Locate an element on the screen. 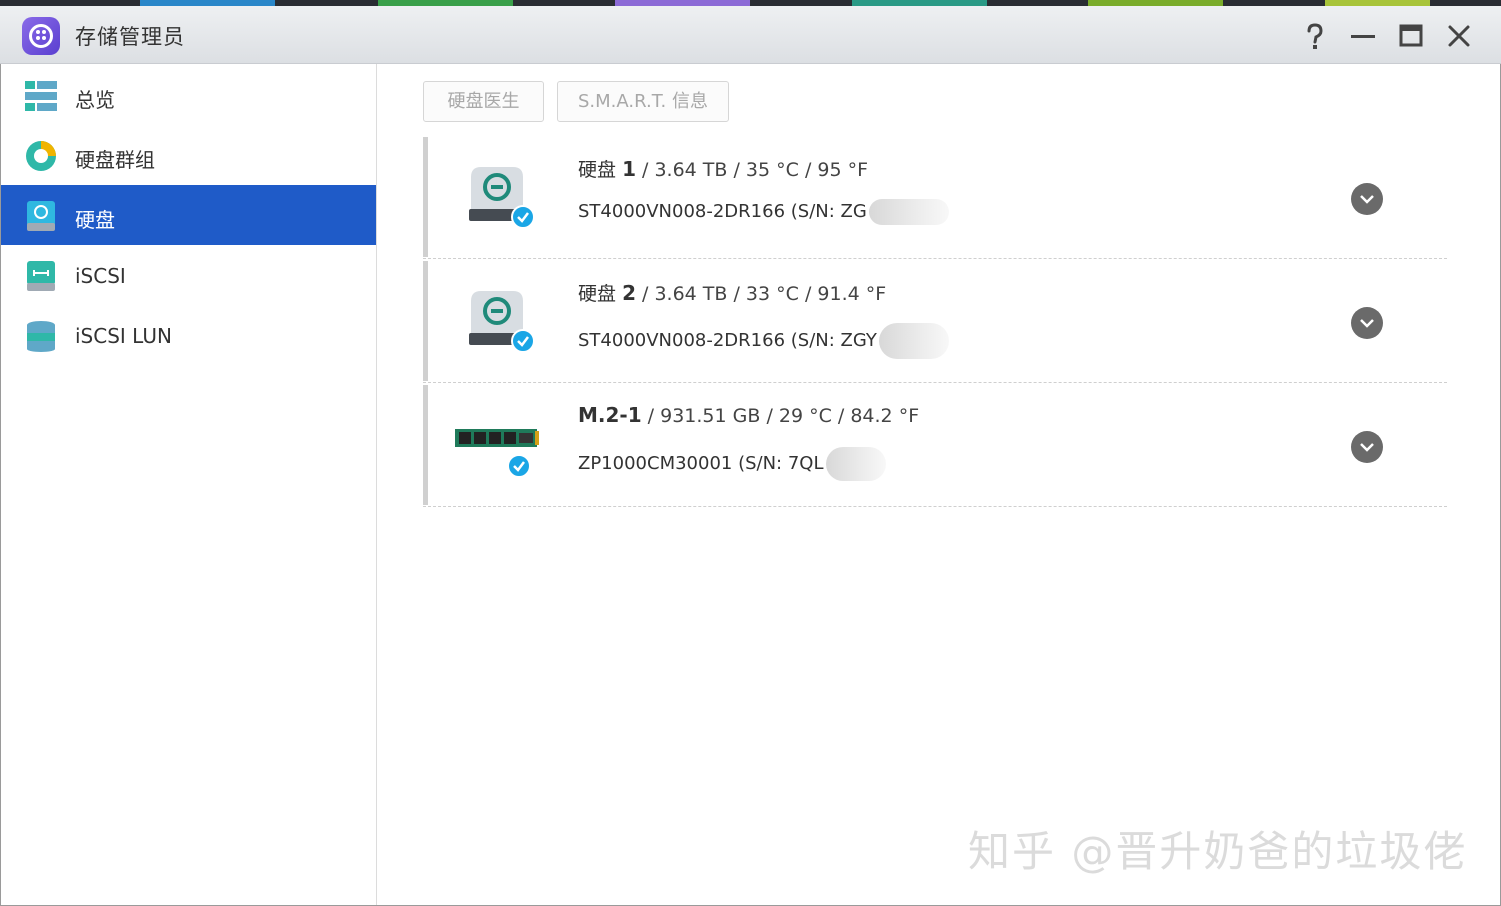  sidebar-item-disk-group: 硬盘群组 is located at coordinates (188, 155).